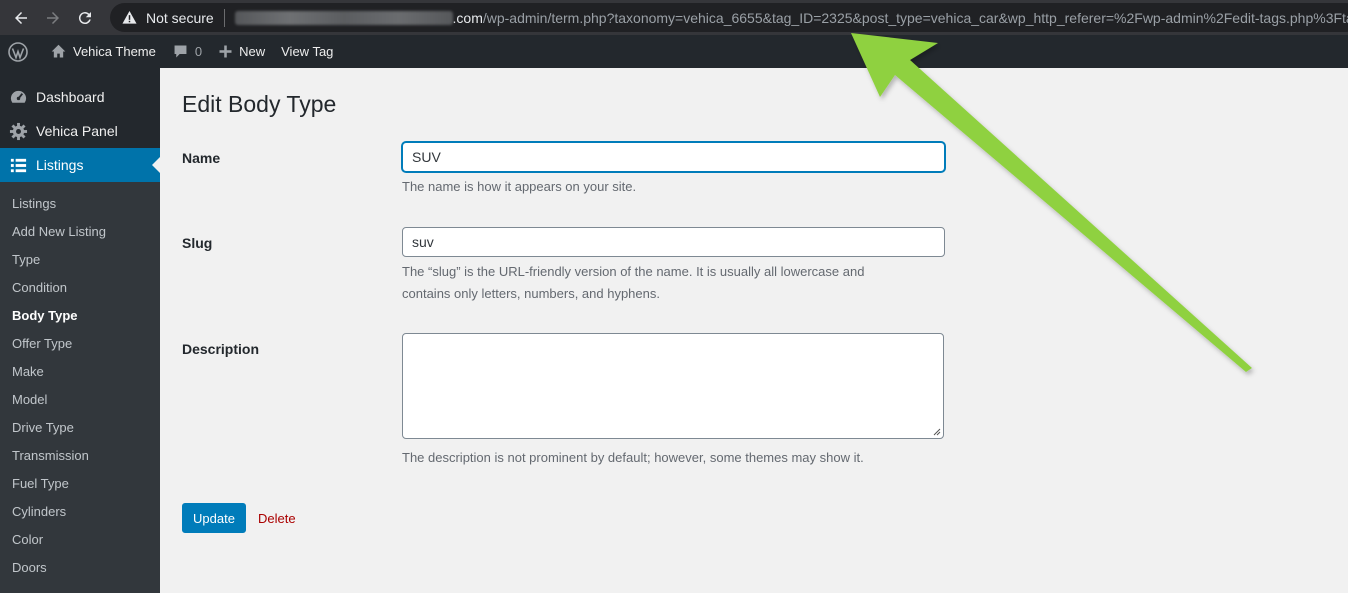  I want to click on delete-link: Delete, so click(277, 518).